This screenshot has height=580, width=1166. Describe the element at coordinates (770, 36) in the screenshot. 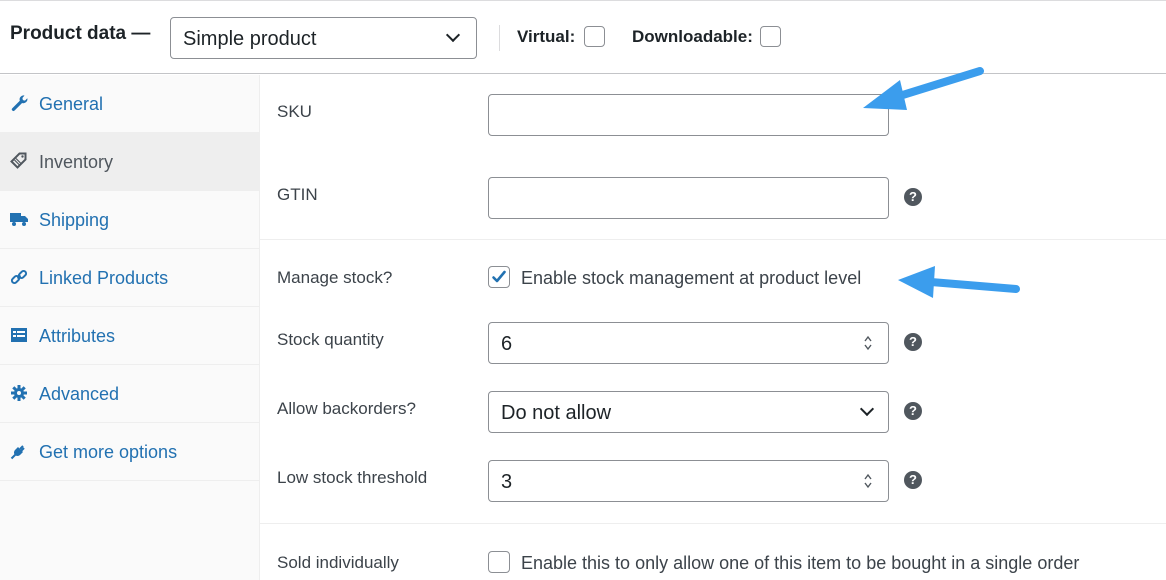

I see `downloadable-checkbox` at that location.